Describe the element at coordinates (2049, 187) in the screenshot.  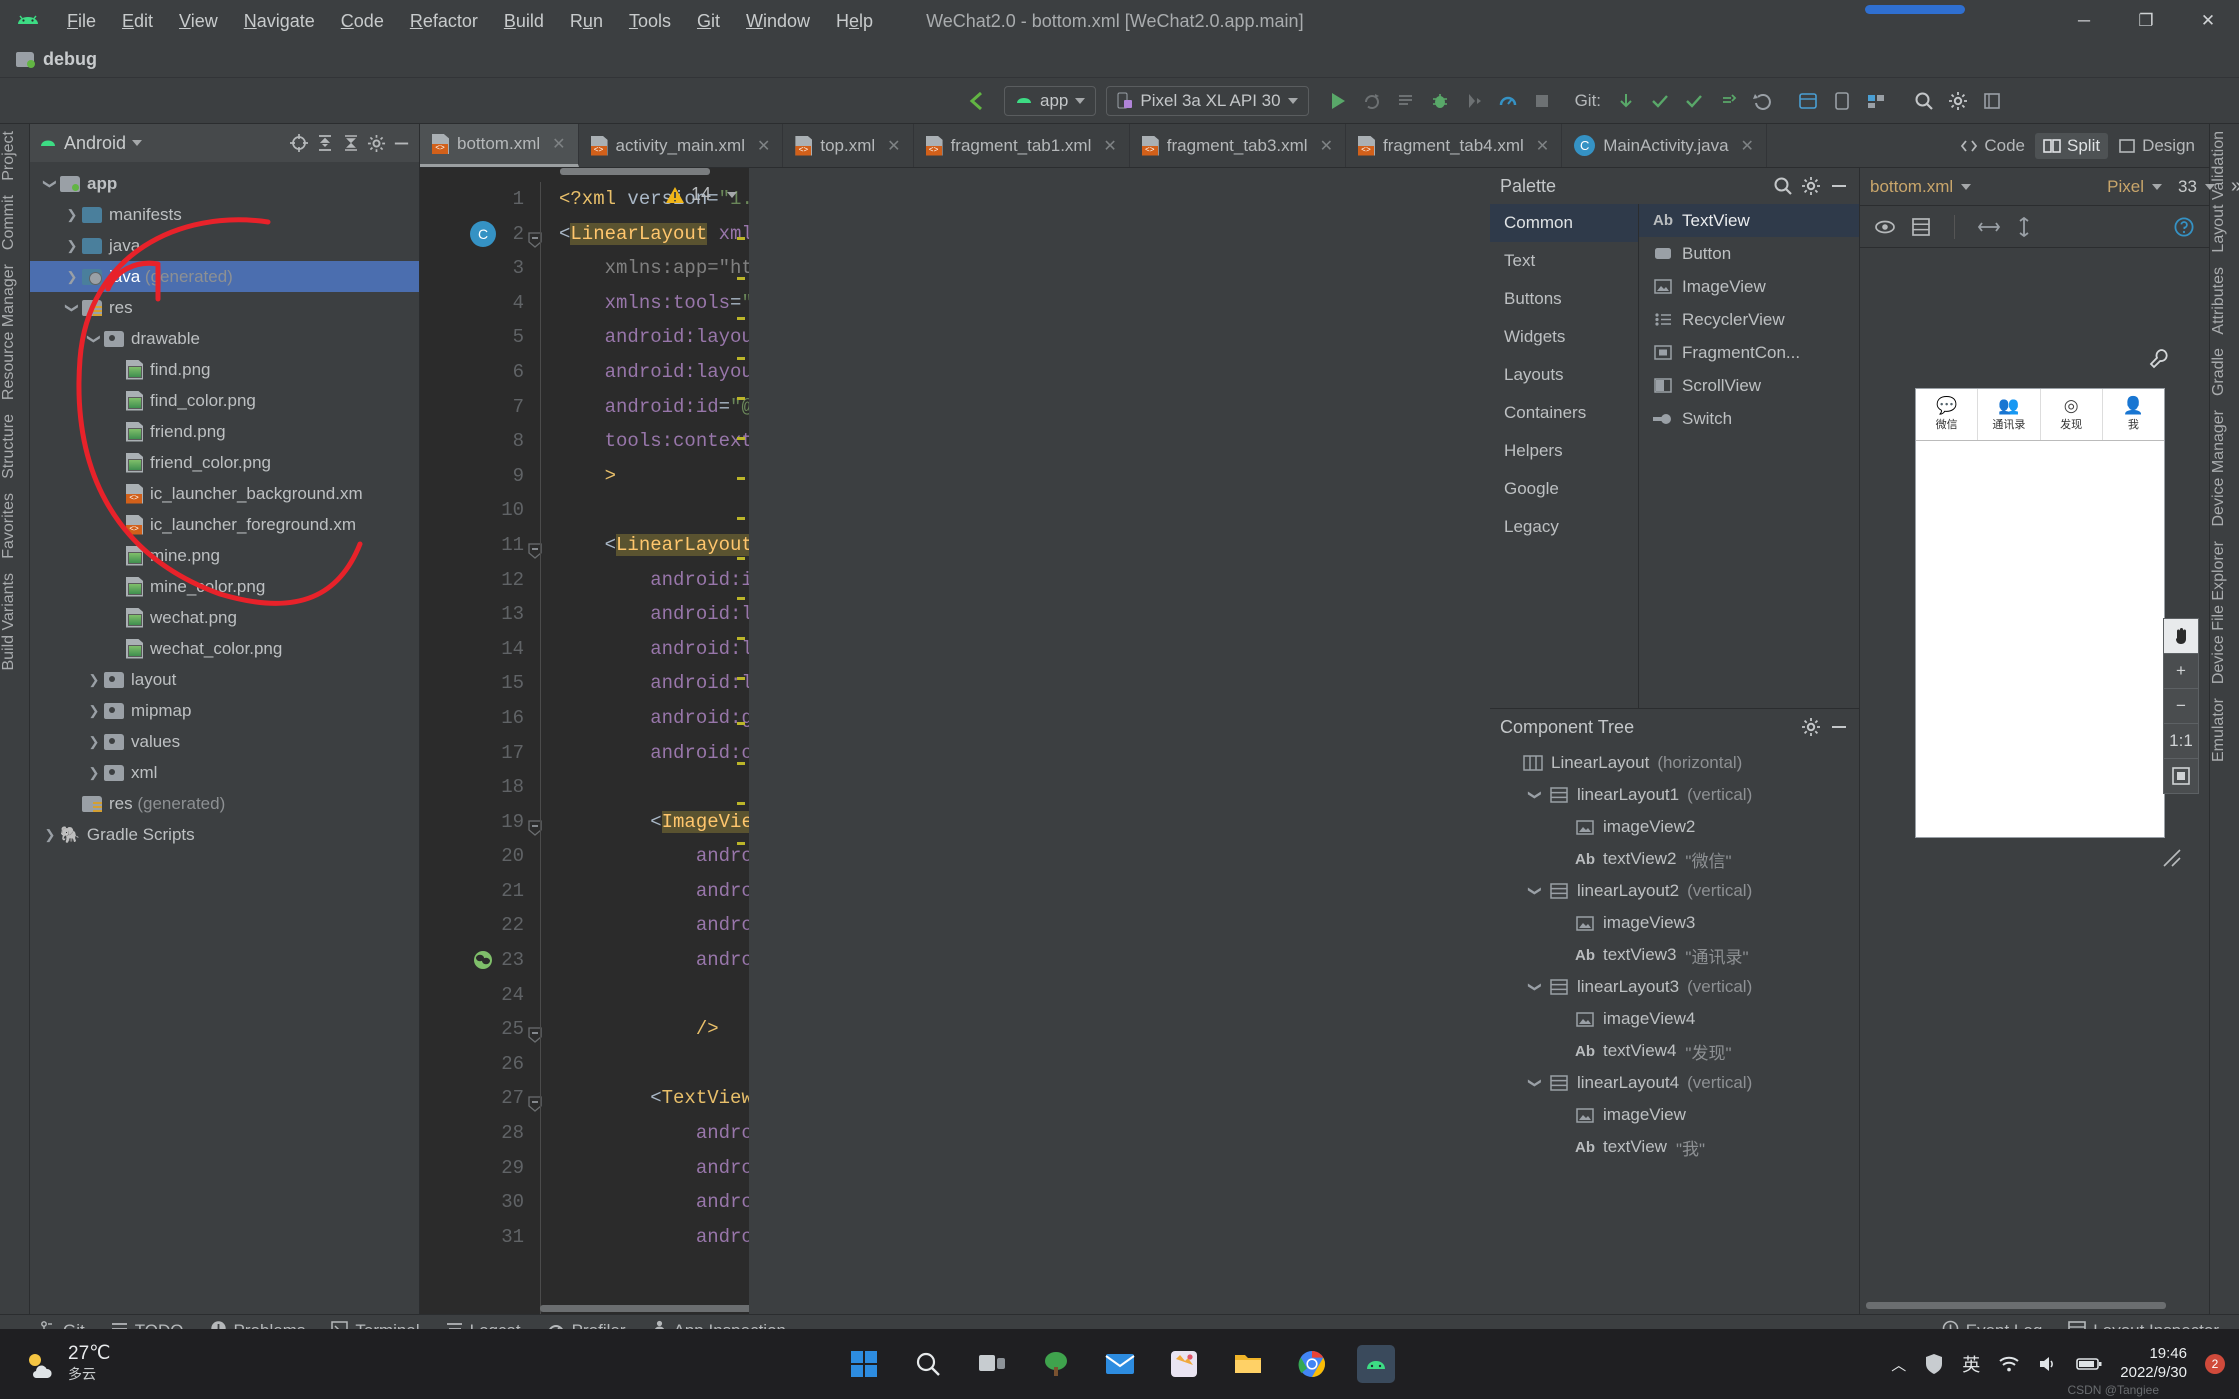
I see `preview-toolbar: bottom.xml Pixel 33 »` at that location.